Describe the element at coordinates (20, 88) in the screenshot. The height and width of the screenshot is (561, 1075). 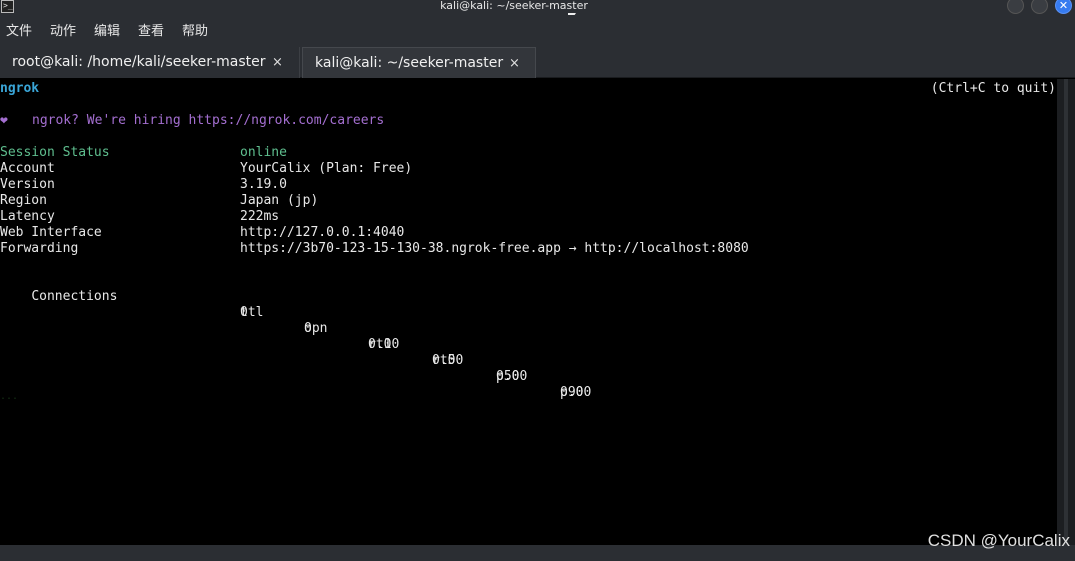
I see `ngrok-brand: ngrok` at that location.